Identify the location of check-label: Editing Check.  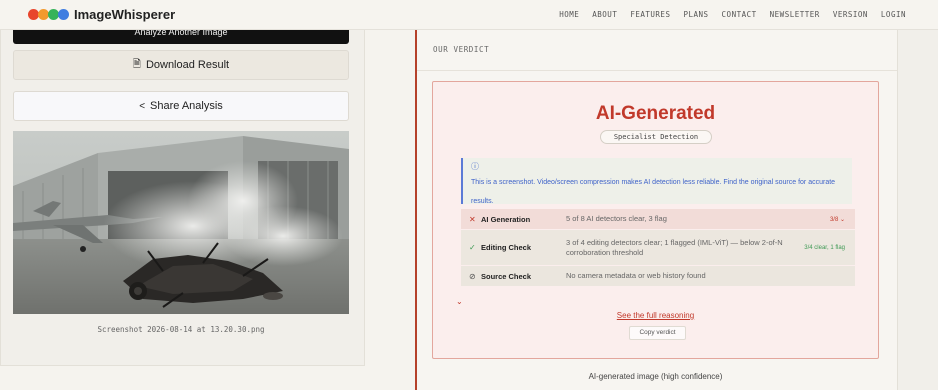
(506, 247).